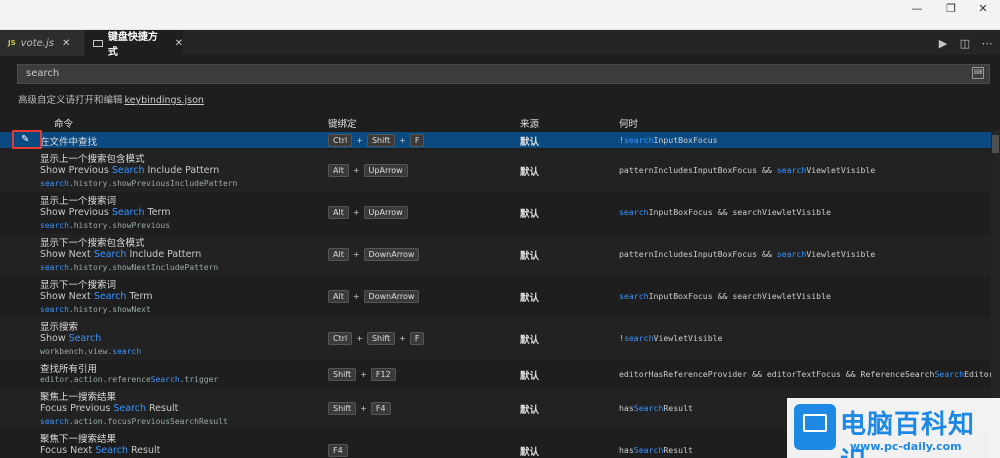  What do you see at coordinates (98, 43) in the screenshot?
I see `keyboard-icon` at bounding box center [98, 43].